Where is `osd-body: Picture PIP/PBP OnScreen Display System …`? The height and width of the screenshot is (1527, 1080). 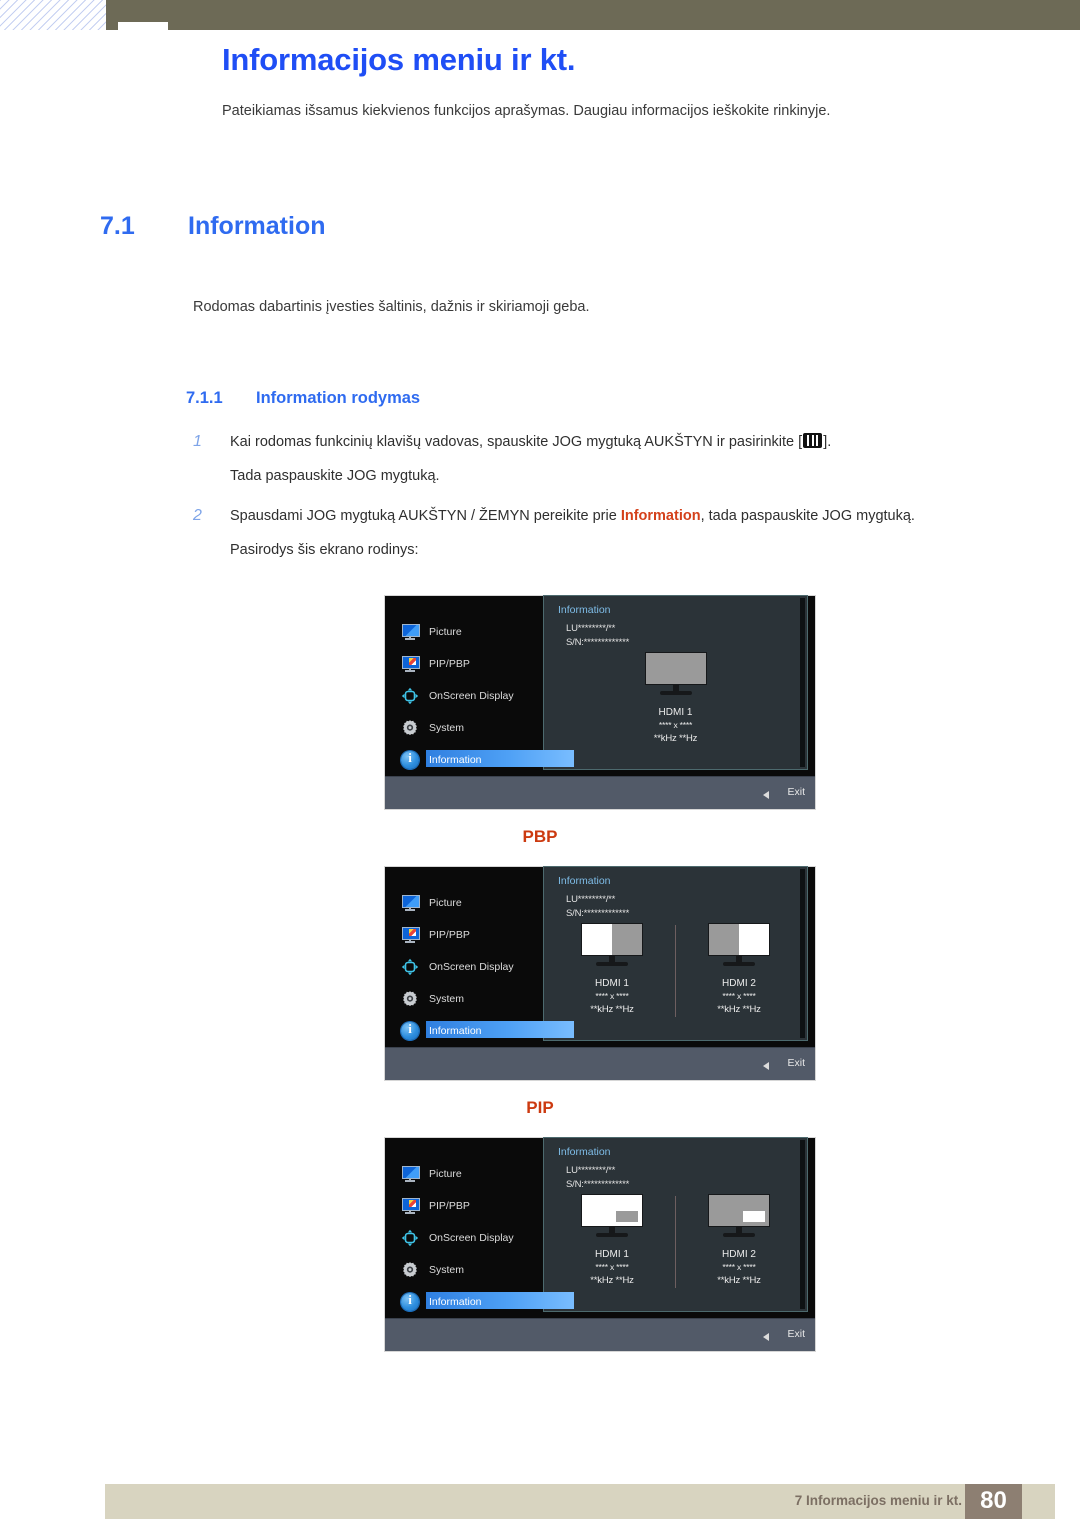
osd-body: Picture PIP/PBP OnScreen Display System … is located at coordinates (600, 685).